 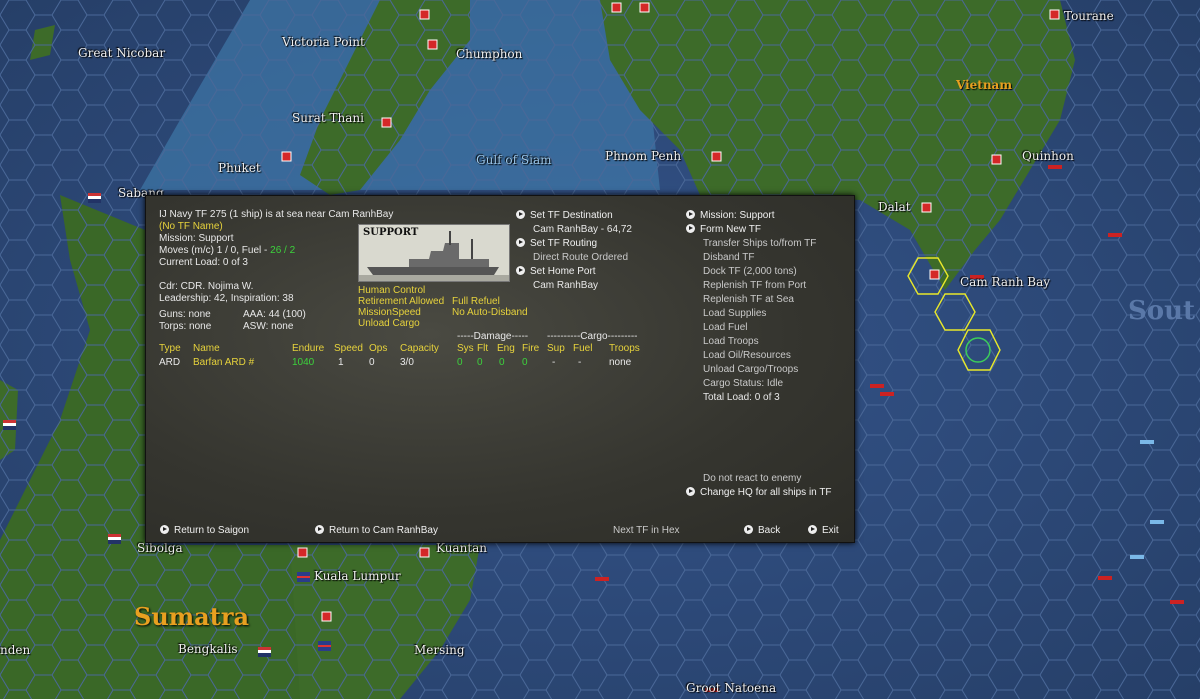 I want to click on map-place-label: Chumphon, so click(x=489, y=54).